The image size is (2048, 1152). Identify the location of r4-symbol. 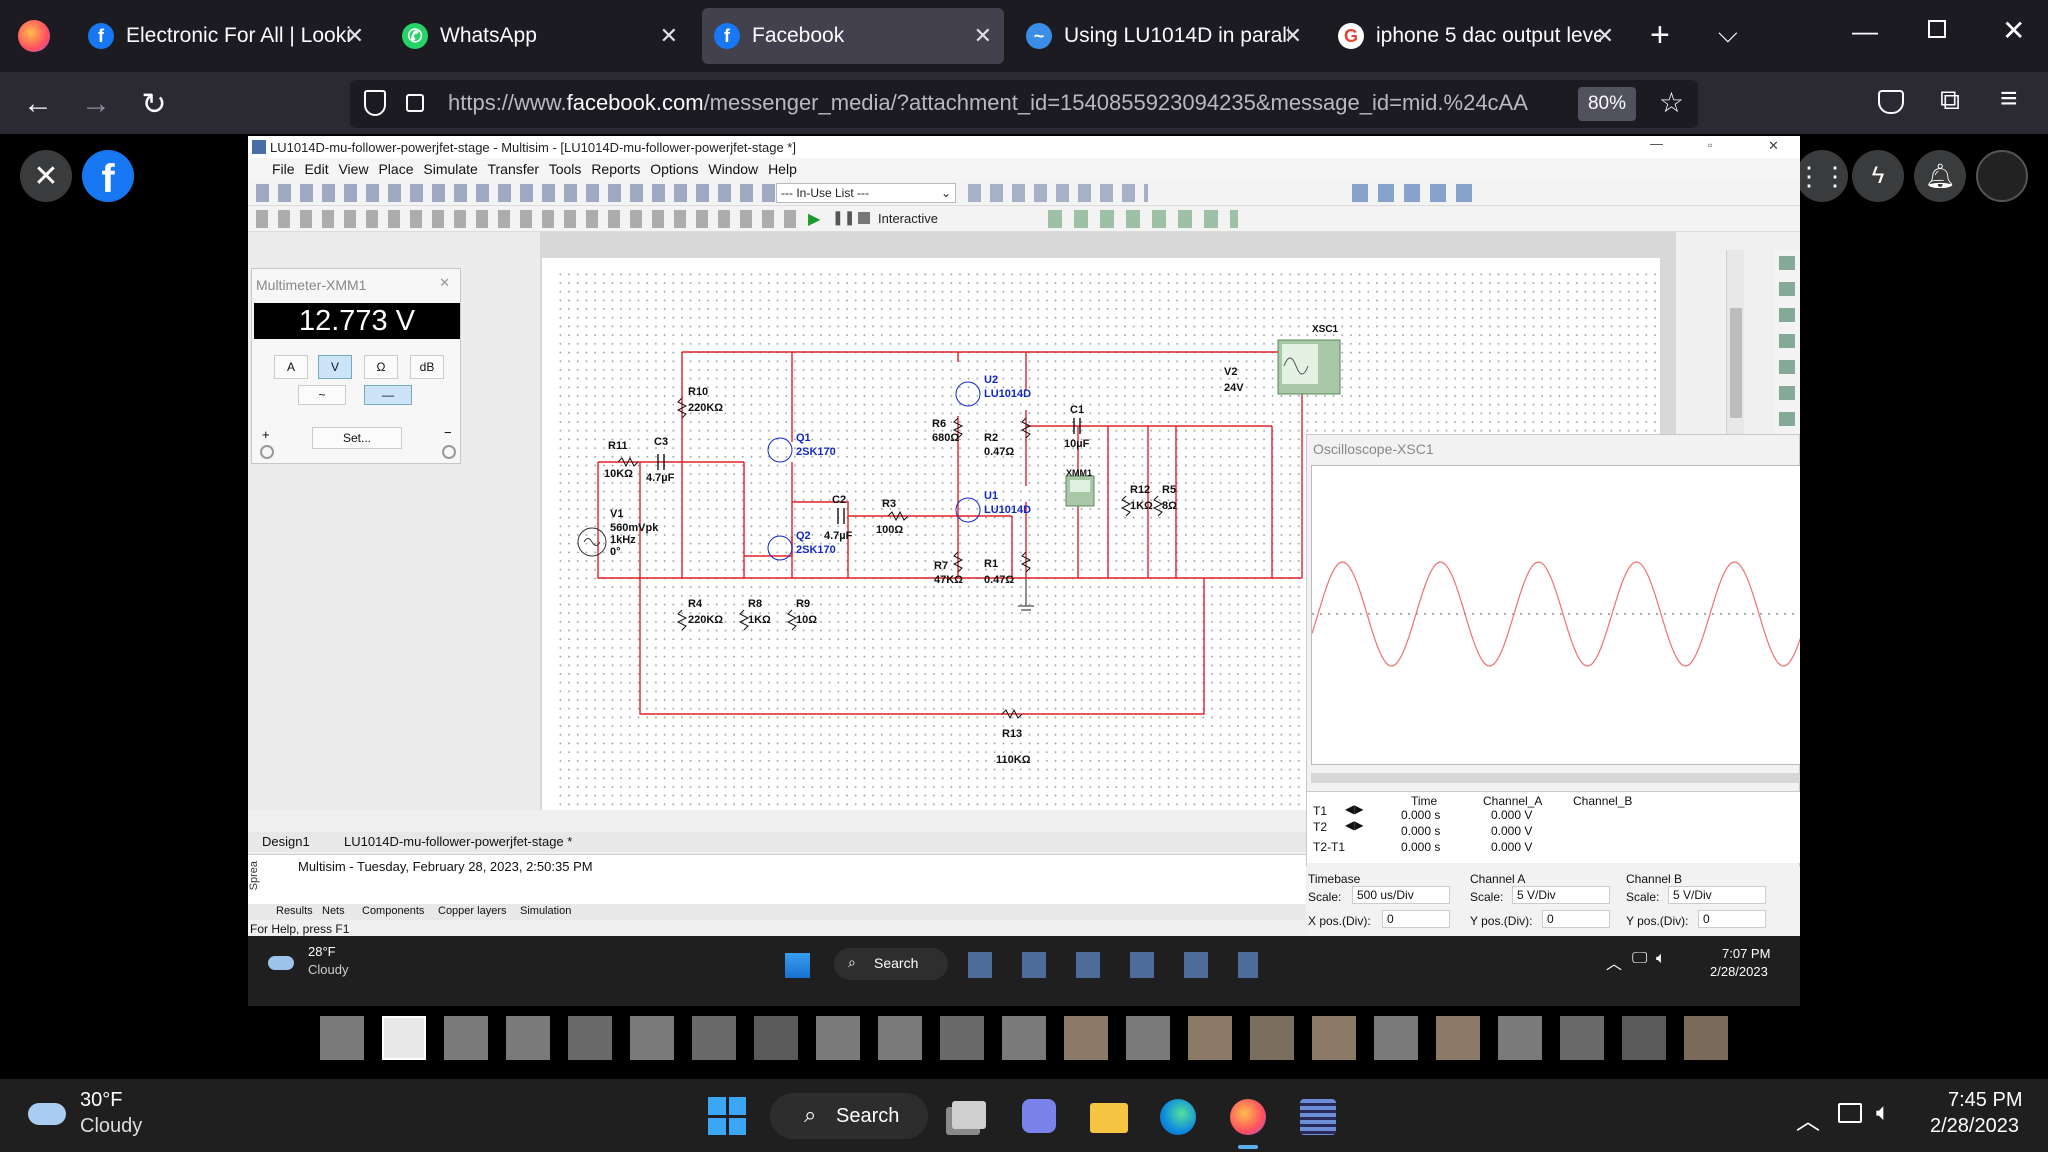
(682, 620).